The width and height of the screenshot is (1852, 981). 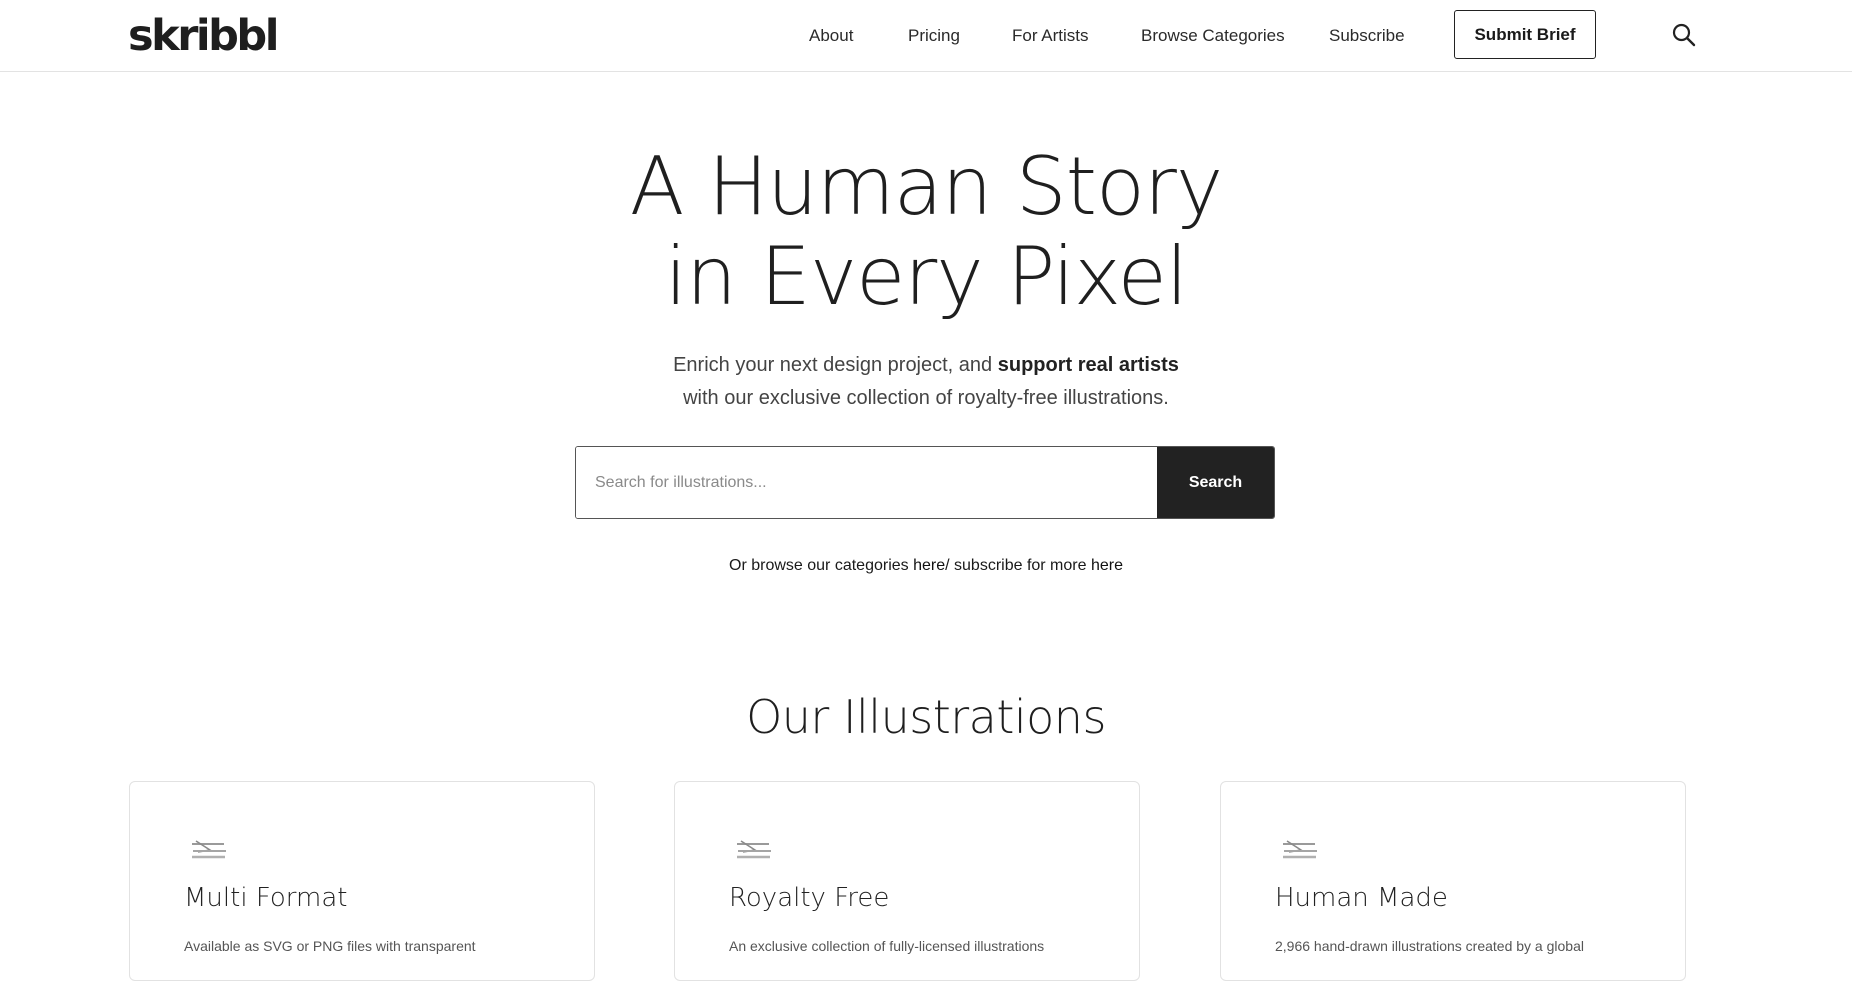 What do you see at coordinates (266, 898) in the screenshot?
I see `card-title: Multi Format` at bounding box center [266, 898].